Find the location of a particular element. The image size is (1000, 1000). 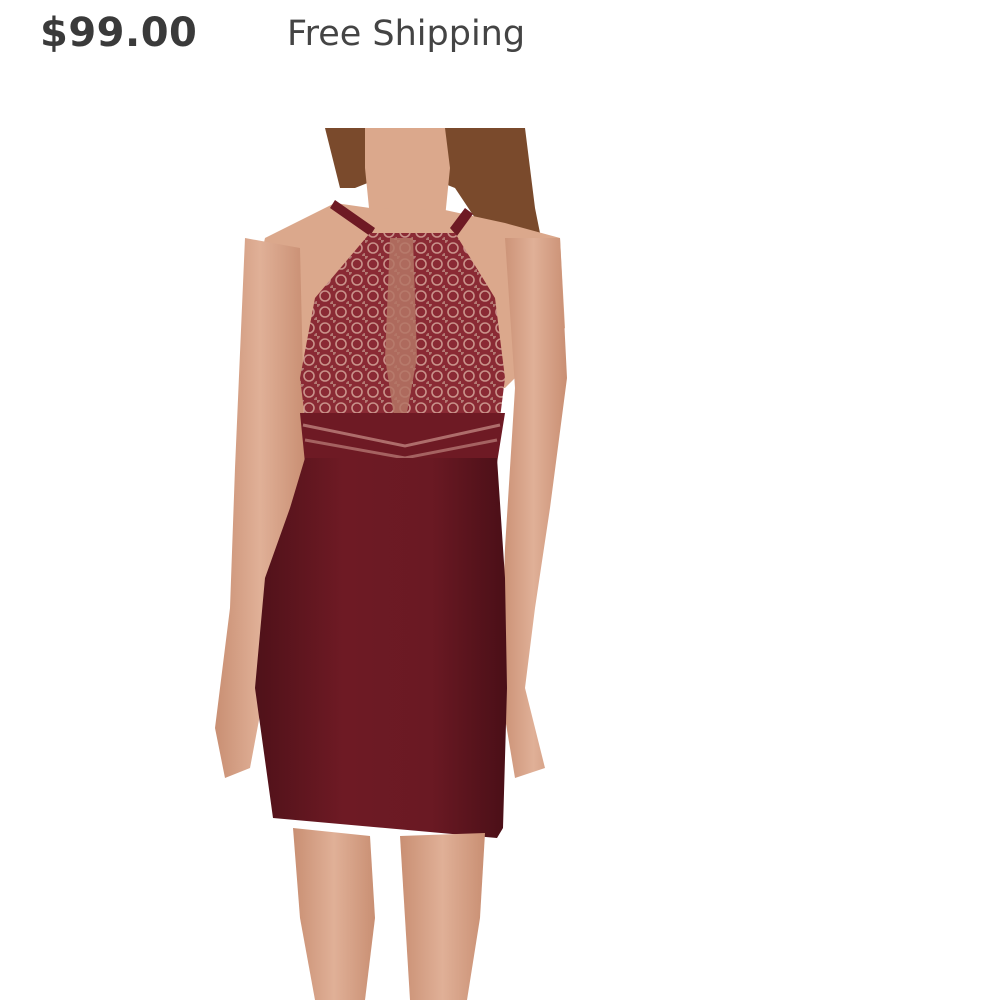

dress-skirt is located at coordinates (381, 648).